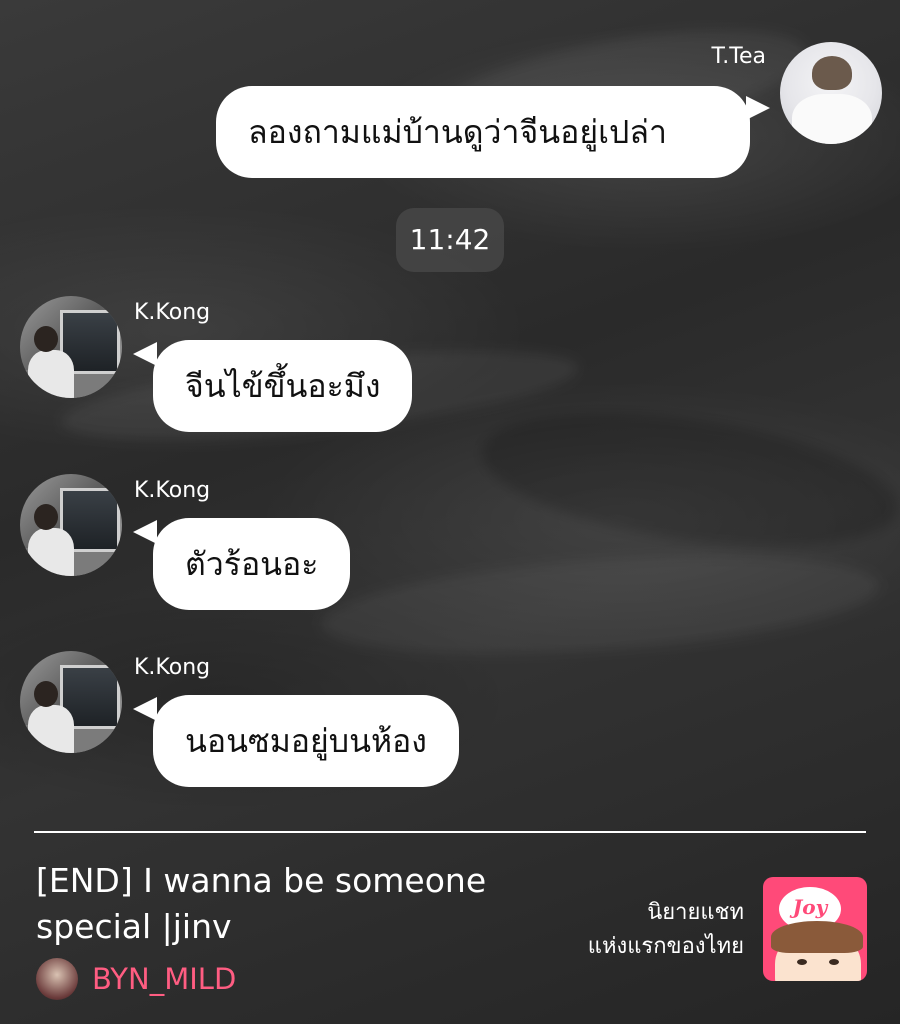 This screenshot has height=1024, width=900. What do you see at coordinates (296, 904) in the screenshot?
I see `story-title: [END] I wanna be someone special |jinv` at bounding box center [296, 904].